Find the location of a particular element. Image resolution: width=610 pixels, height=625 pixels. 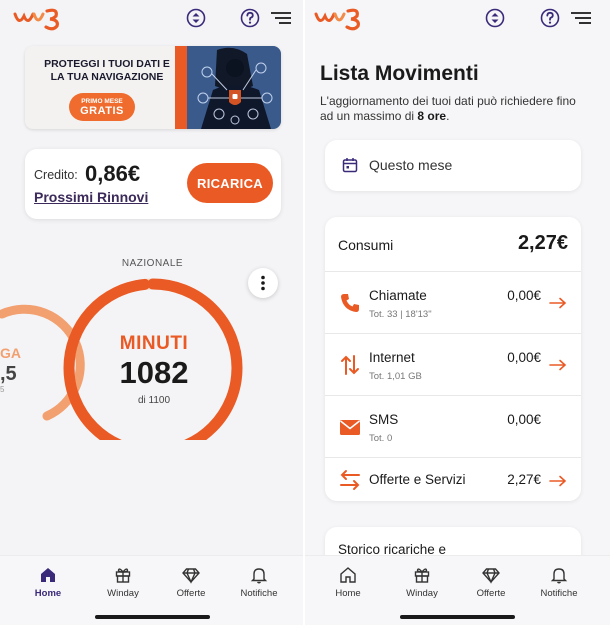

calendar-icon is located at coordinates (350, 165).